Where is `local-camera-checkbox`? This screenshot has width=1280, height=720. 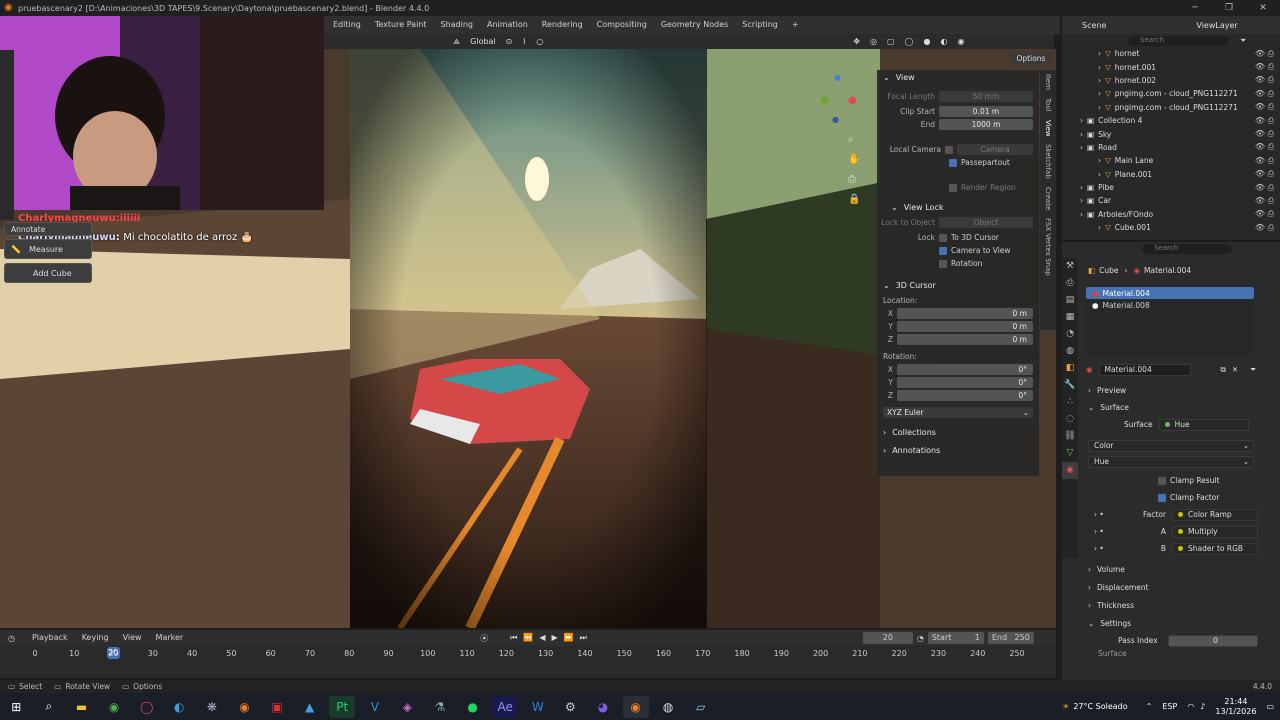
local-camera-checkbox is located at coordinates (949, 149).